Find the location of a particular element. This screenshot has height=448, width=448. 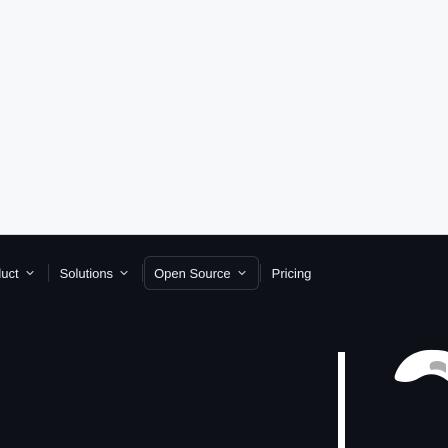

nav-item-pricing-label: Pricing is located at coordinates (291, 273).